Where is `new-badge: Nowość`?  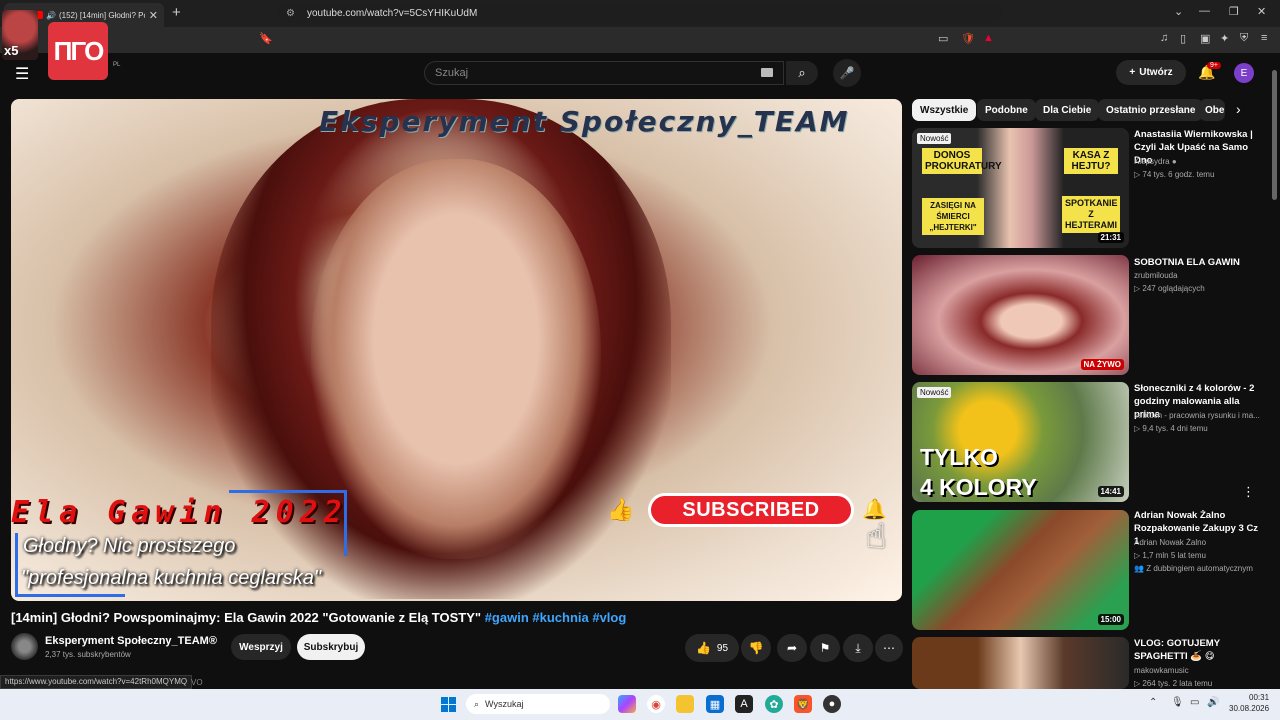
new-badge: Nowość is located at coordinates (934, 392).